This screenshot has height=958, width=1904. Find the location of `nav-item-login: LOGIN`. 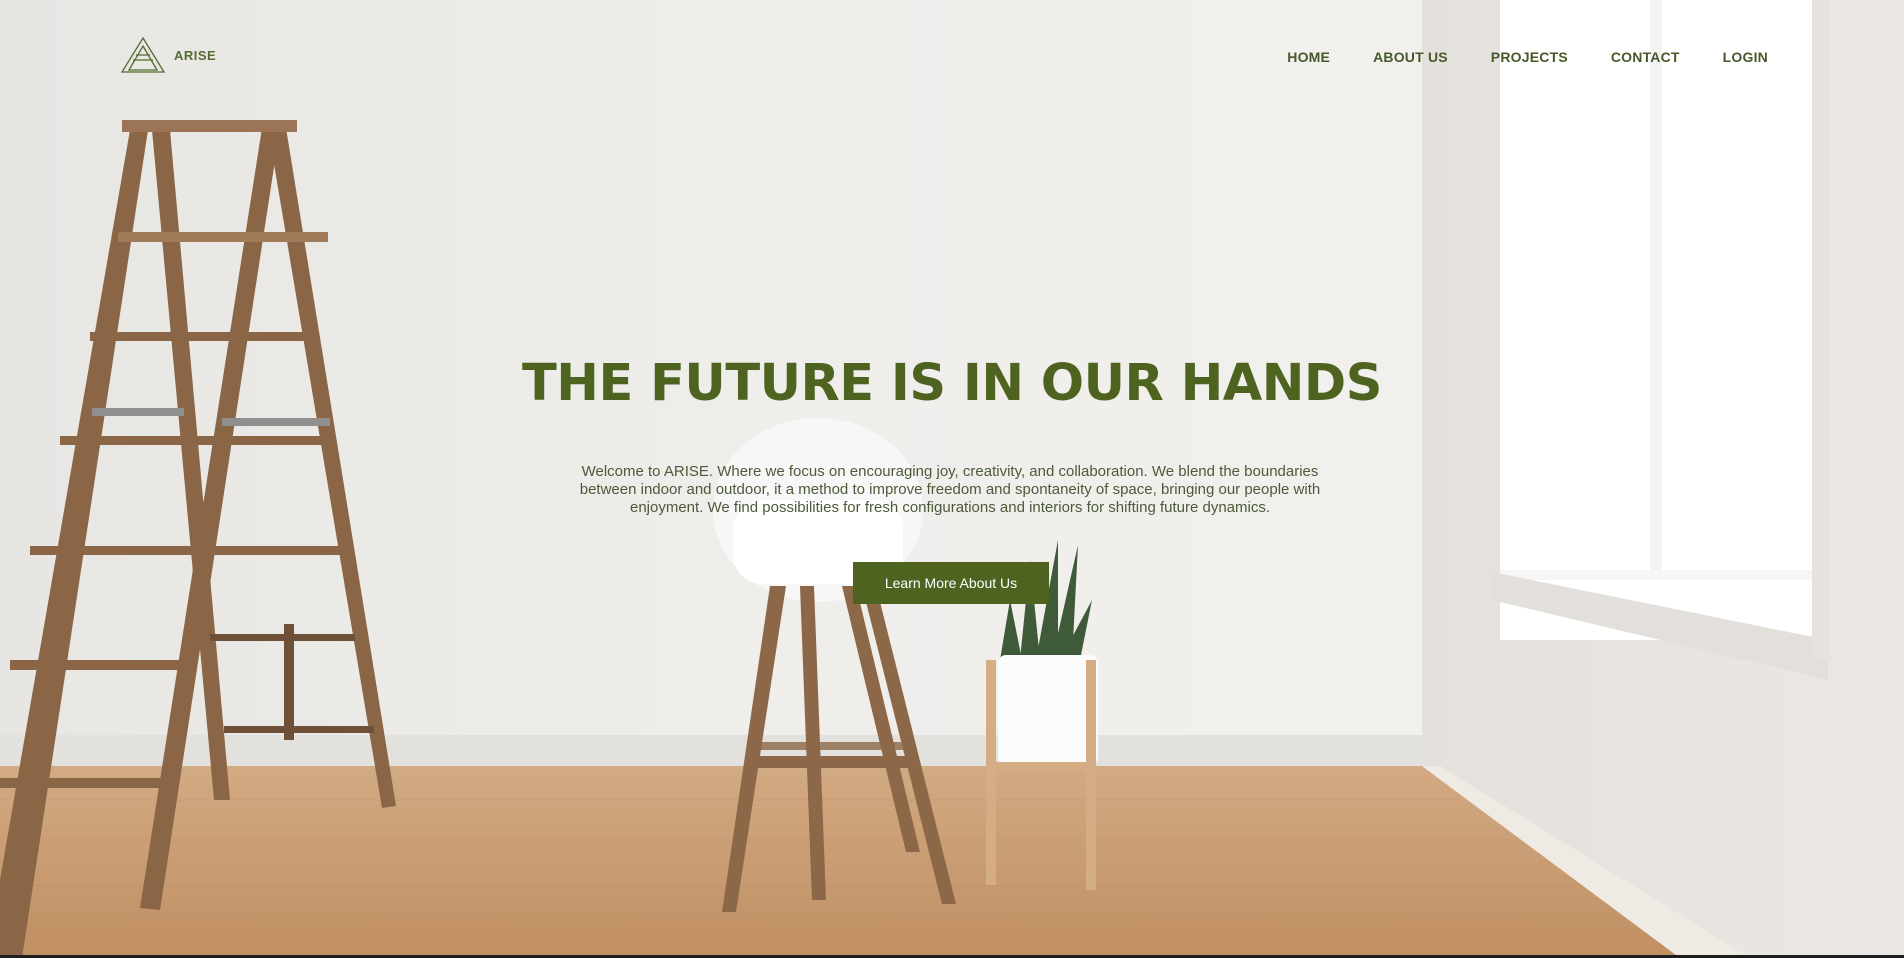

nav-item-login: LOGIN is located at coordinates (1745, 57).